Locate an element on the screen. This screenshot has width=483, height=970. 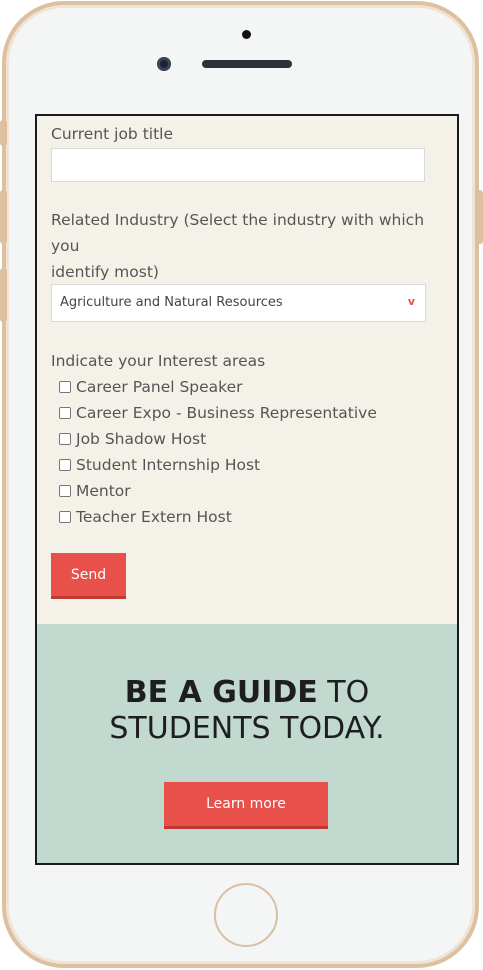
earpiece-speaker is located at coordinates (247, 64).